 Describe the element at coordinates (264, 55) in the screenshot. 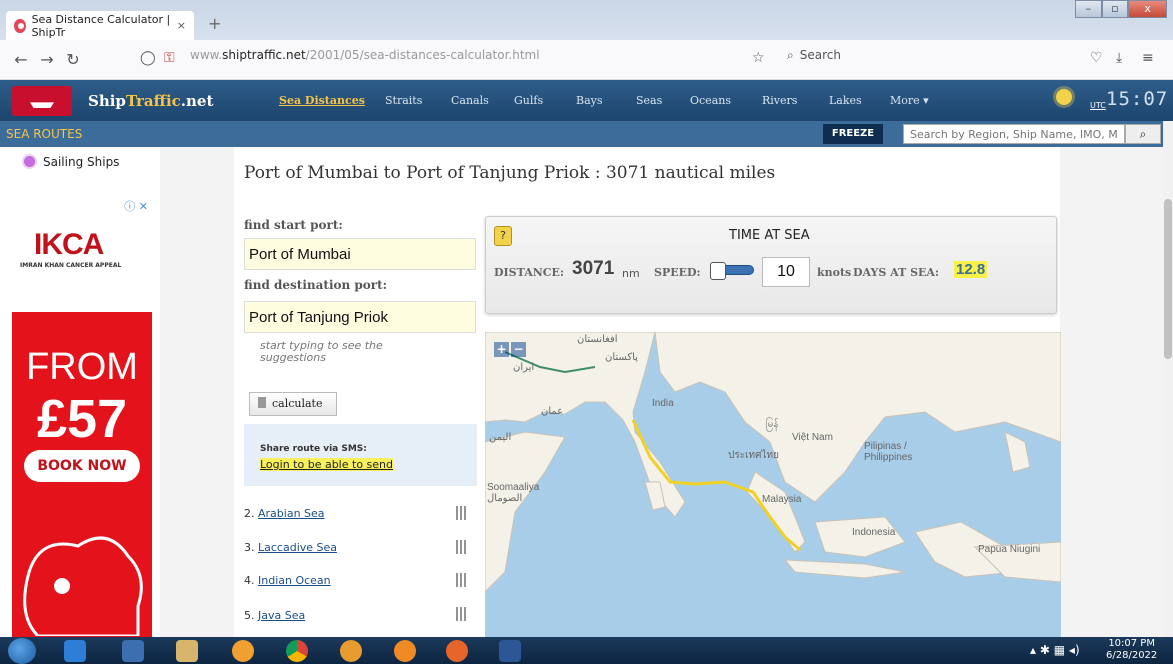

I see `url-host: shiptraffic.net` at that location.